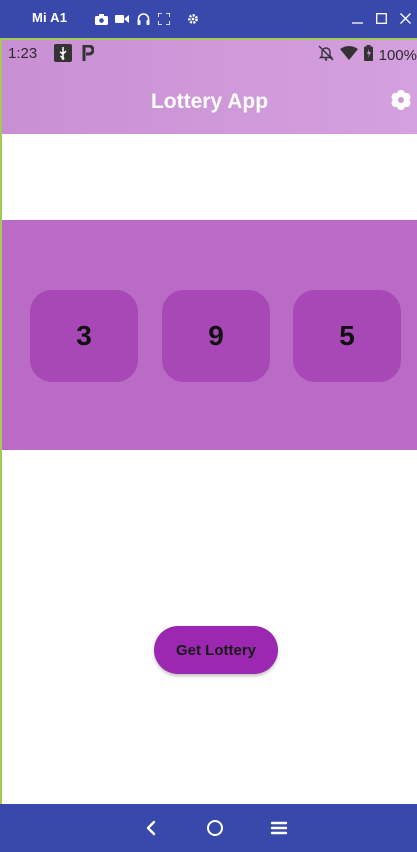 This screenshot has height=852, width=417. I want to click on emulator-title-bar: Mi A1, so click(208, 19).